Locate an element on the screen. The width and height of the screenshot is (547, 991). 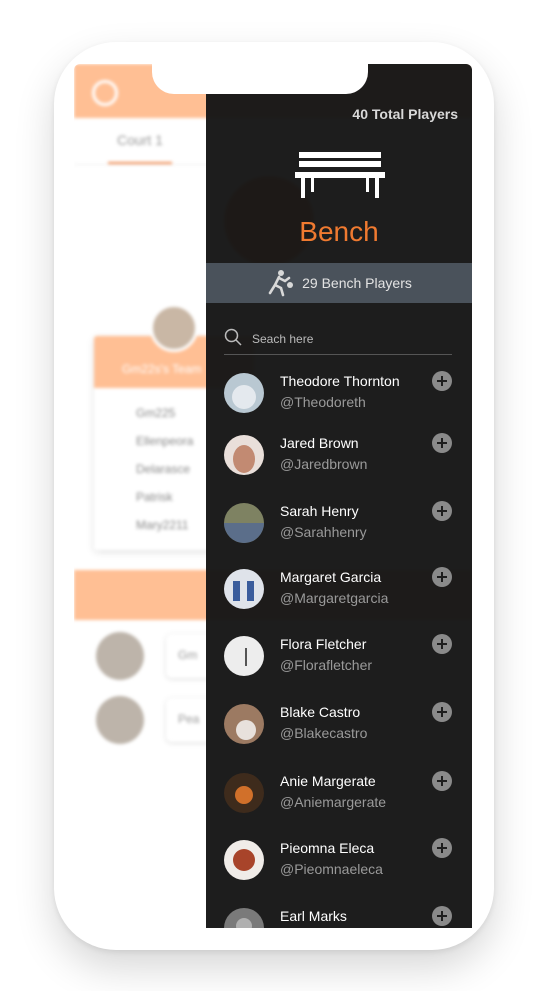
bench-icon is located at coordinates (340, 175).